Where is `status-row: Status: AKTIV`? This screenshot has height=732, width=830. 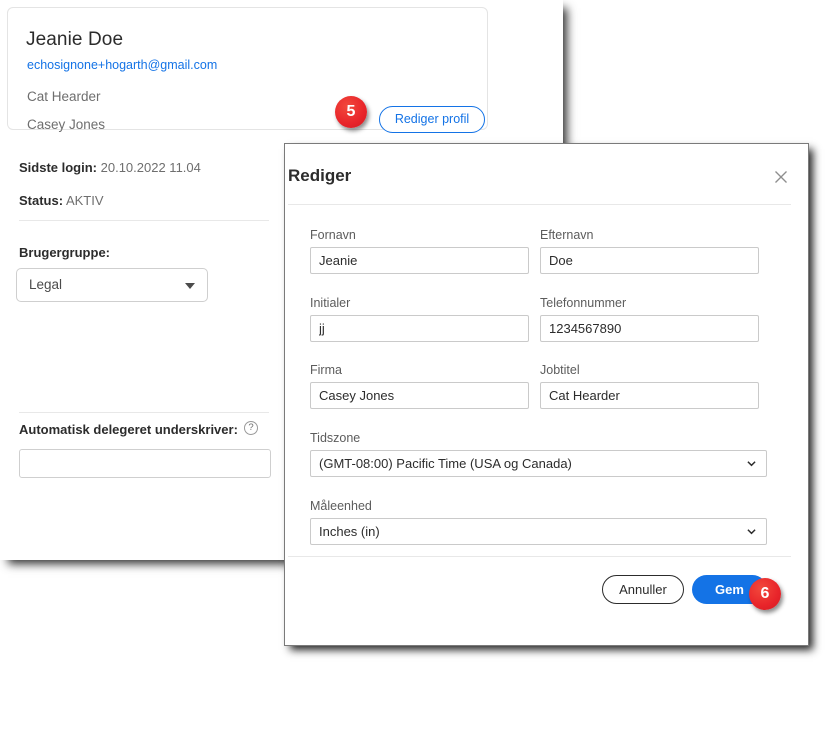 status-row: Status: AKTIV is located at coordinates (61, 200).